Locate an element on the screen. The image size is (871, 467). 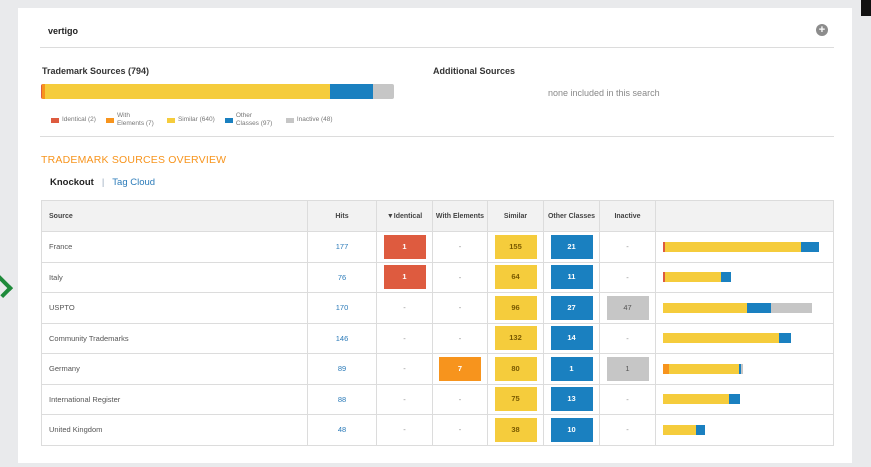
hits-link: 48 is located at coordinates (342, 429).